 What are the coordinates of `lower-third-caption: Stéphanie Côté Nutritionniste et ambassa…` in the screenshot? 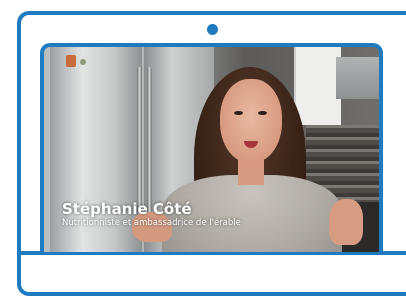 It's located at (151, 214).